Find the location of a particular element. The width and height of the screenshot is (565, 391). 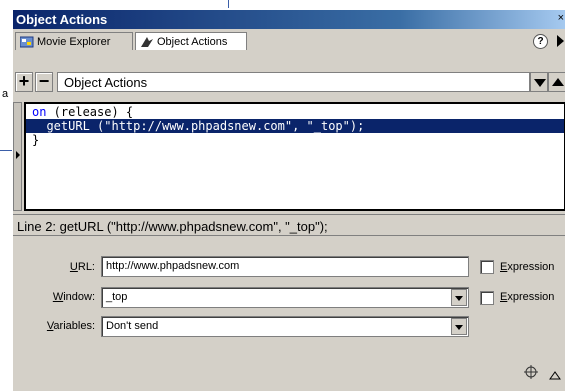

remove-action-button: − is located at coordinates (44, 82).